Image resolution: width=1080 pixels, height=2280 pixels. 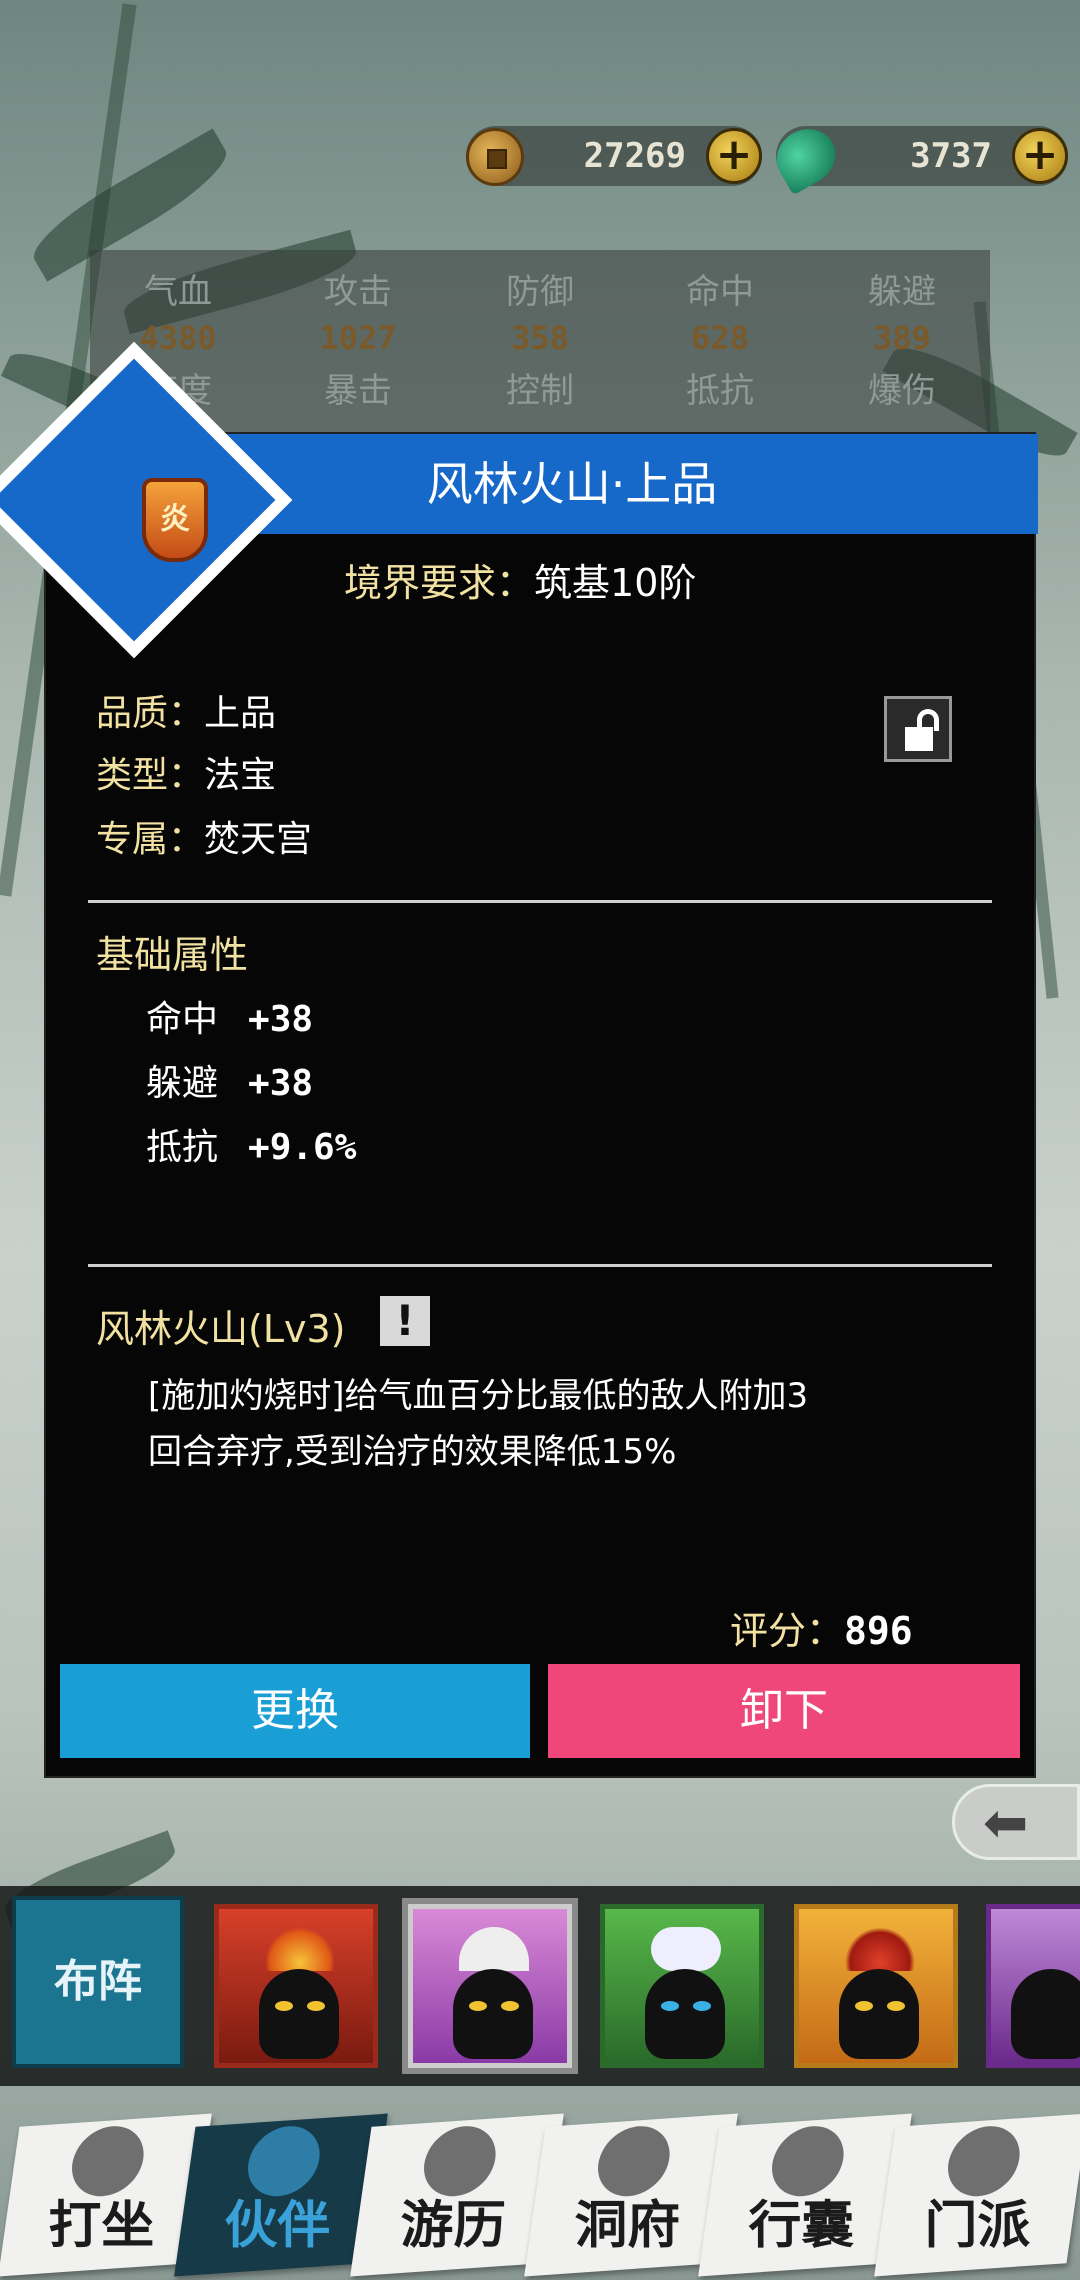 I want to click on coin-counter: 27269 +, so click(x=614, y=156).